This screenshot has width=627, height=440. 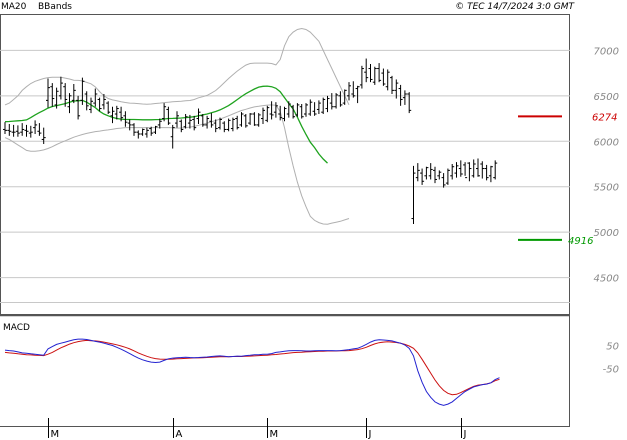 What do you see at coordinates (606, 51) in the screenshot?
I see `y-tick-label: 7000` at bounding box center [606, 51].